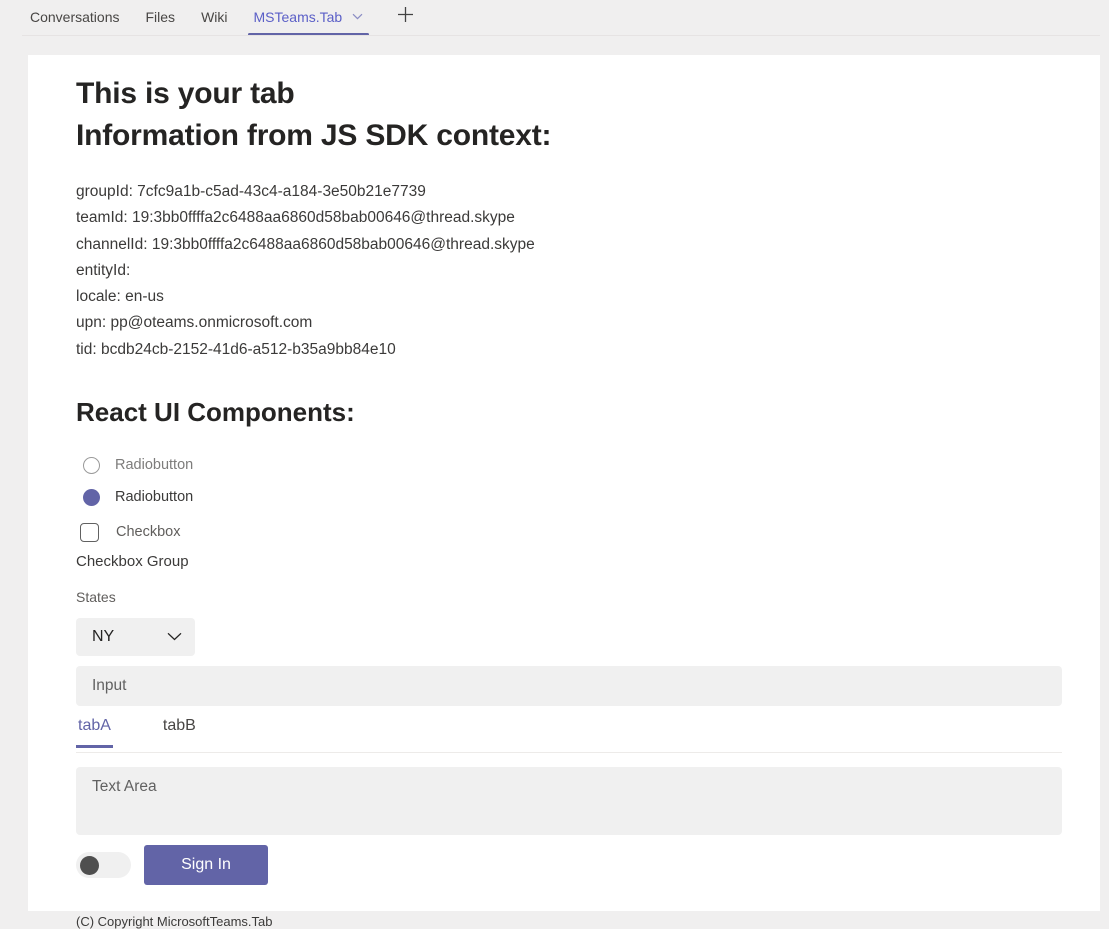  I want to click on context-line-upn: upn: pp@oteams.onmicrosoft.com, so click(194, 323).